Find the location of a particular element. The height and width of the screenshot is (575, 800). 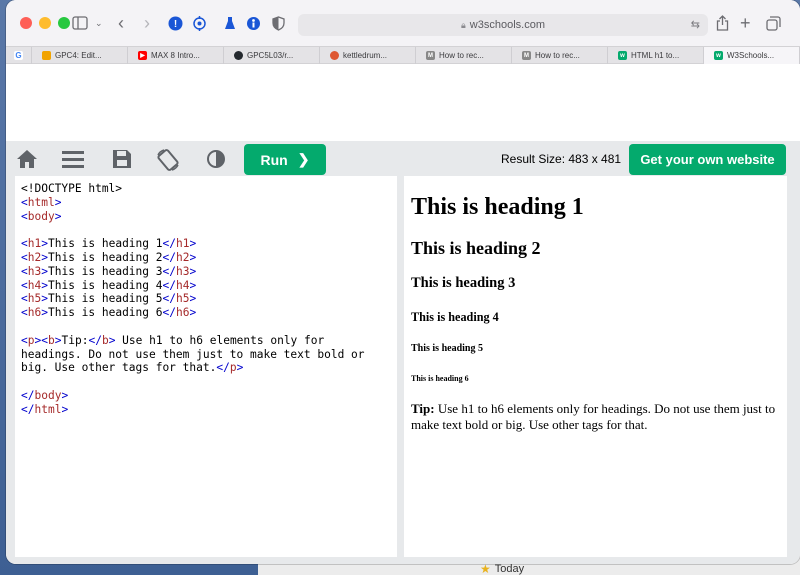

duckduckgo-icon is located at coordinates (334, 55).